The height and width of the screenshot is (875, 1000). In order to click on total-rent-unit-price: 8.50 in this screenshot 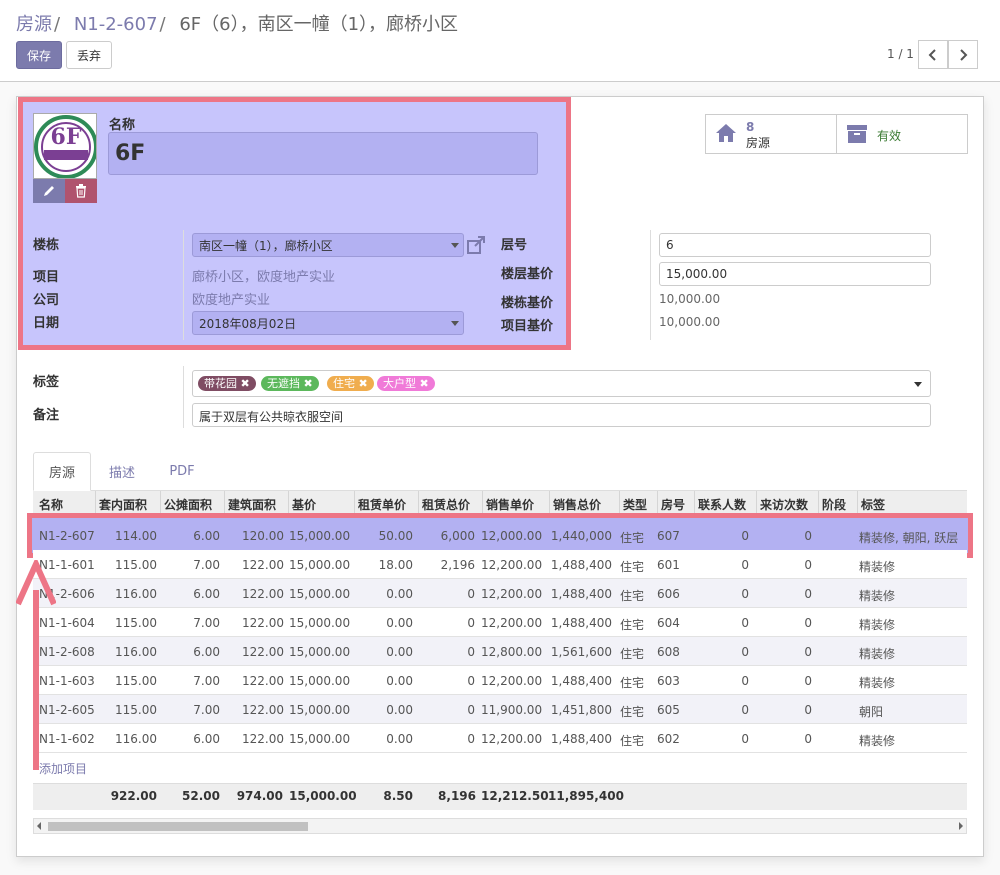, I will do `click(398, 796)`.